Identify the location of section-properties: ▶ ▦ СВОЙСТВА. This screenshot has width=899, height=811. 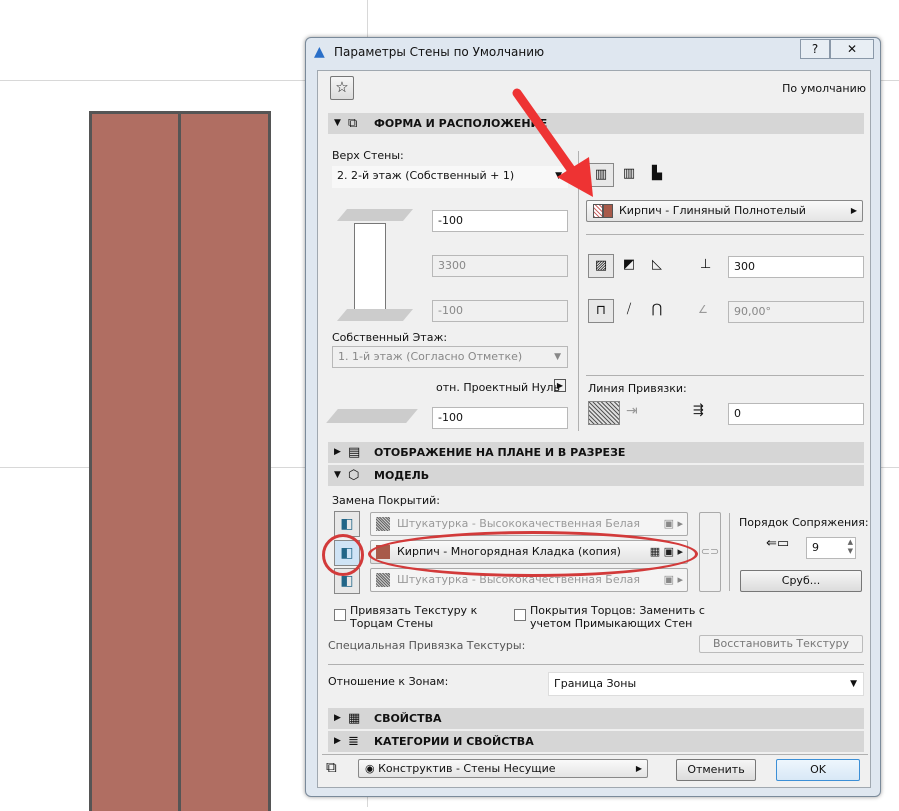
(596, 718).